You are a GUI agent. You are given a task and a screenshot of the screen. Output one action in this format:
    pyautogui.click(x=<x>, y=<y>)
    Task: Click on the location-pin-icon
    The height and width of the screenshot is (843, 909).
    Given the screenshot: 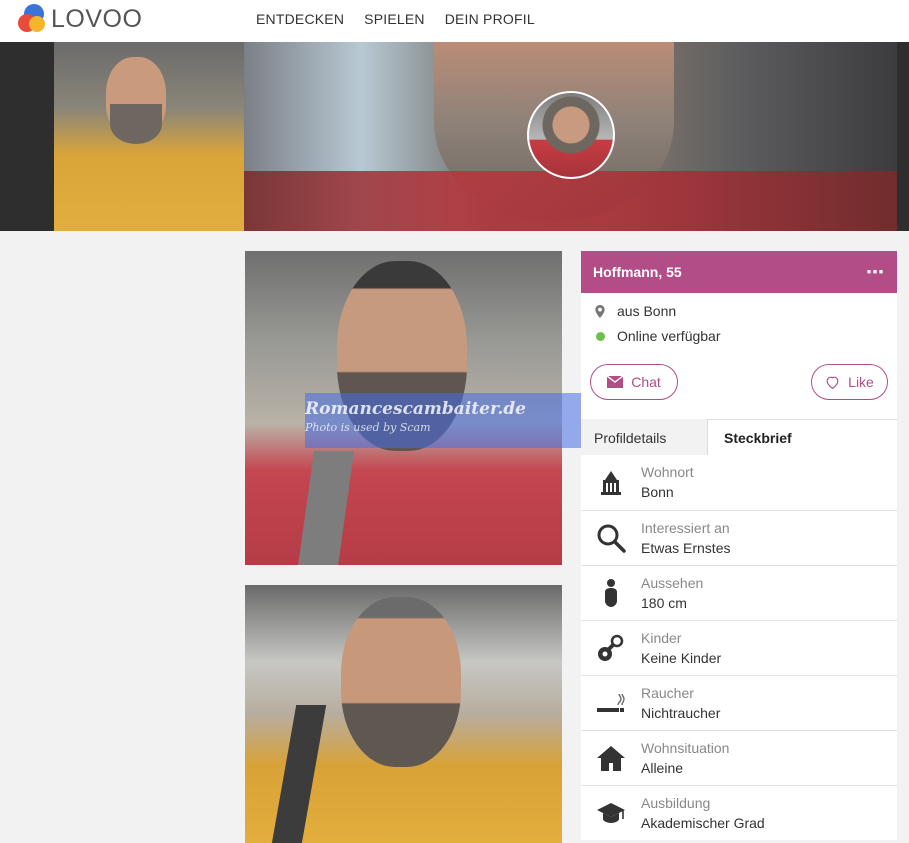 What is the action you would take?
    pyautogui.click(x=600, y=311)
    